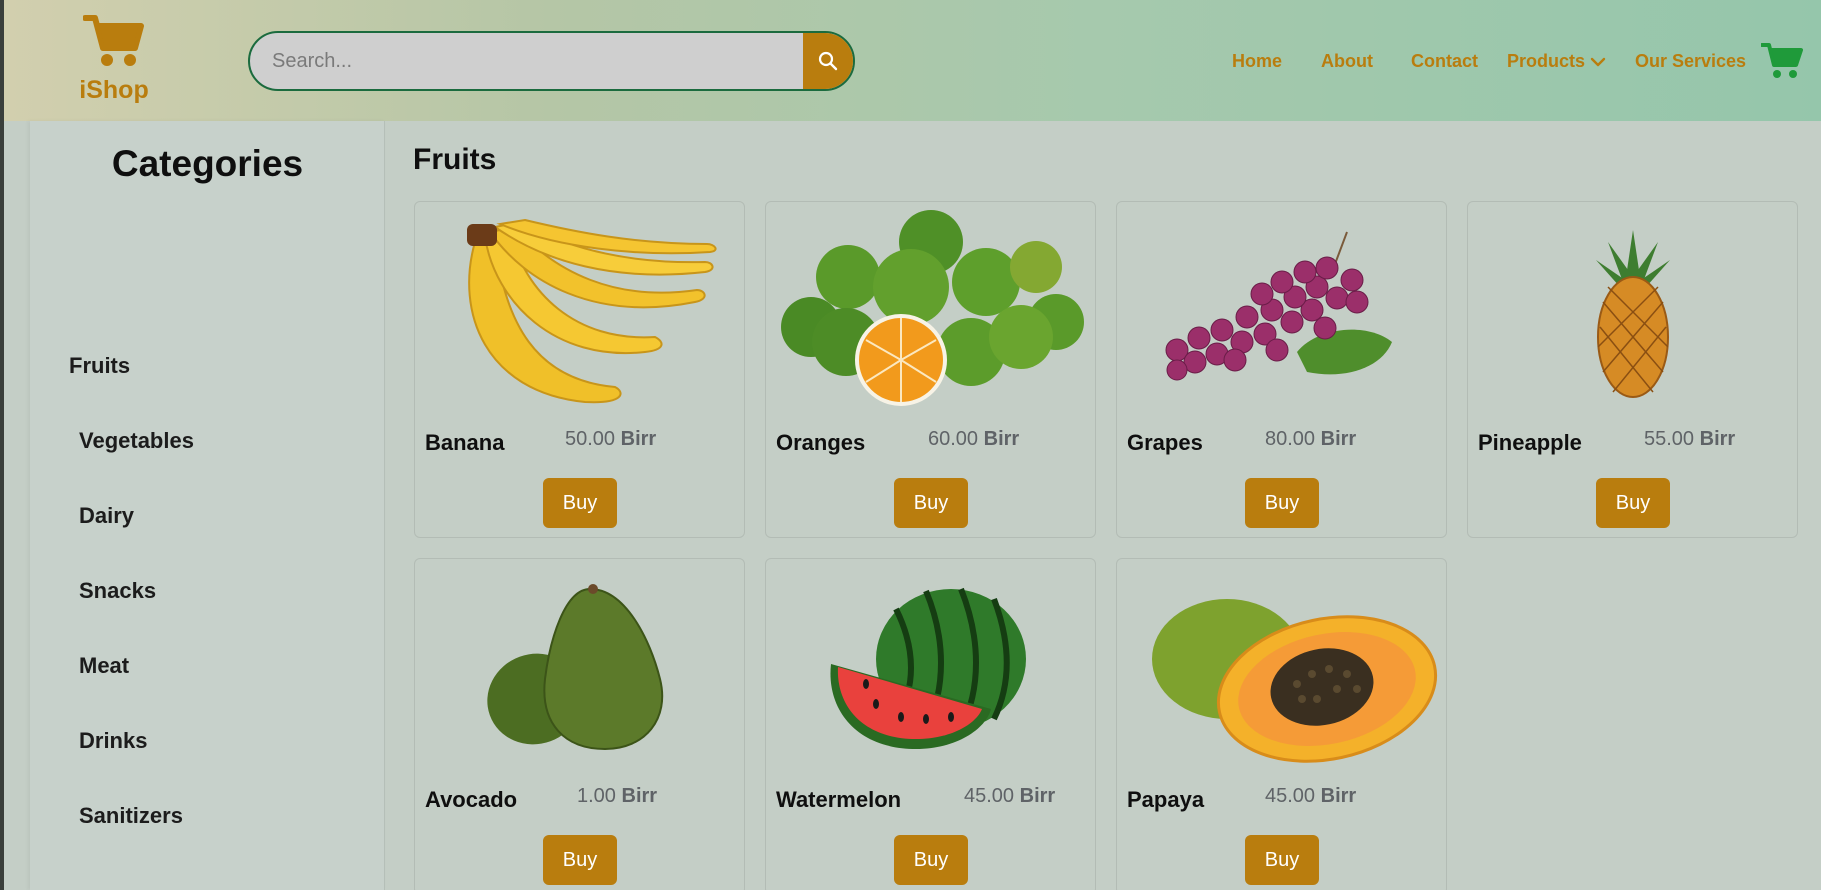 The width and height of the screenshot is (1821, 890). Describe the element at coordinates (136, 441) in the screenshot. I see `category-vegetables: Vegetables` at that location.